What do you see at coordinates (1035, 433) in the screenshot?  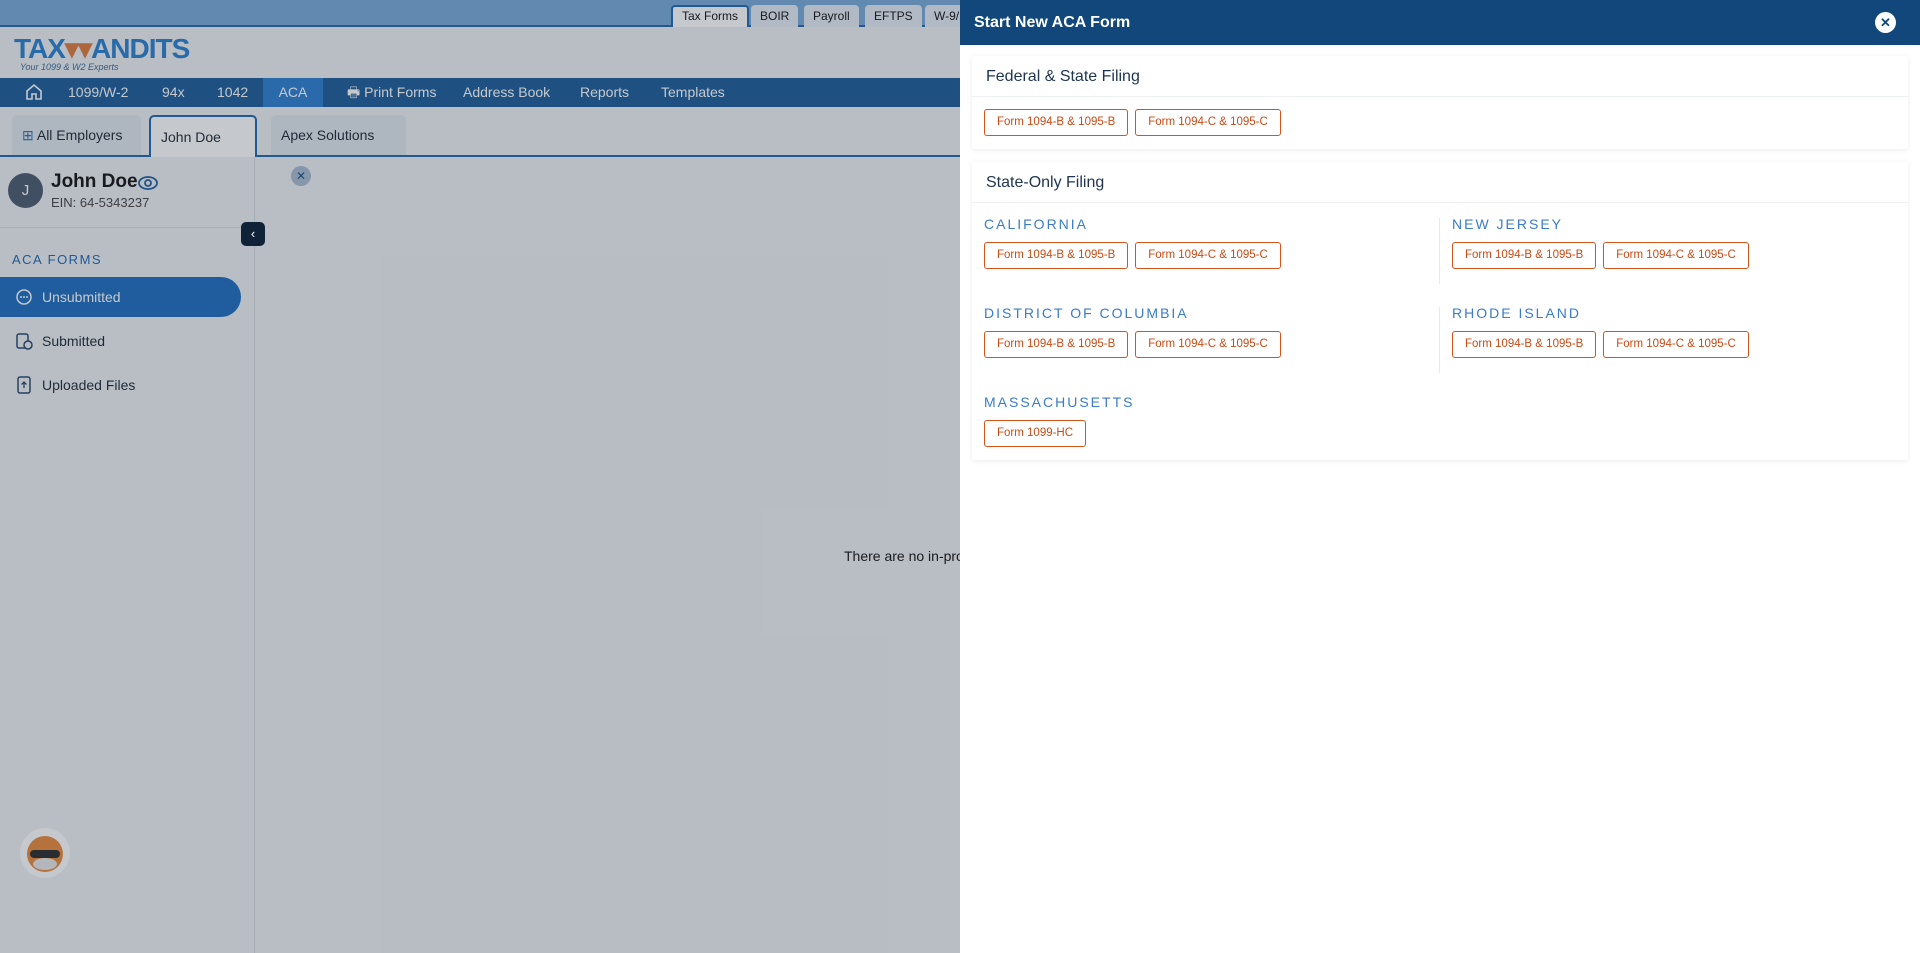 I see `form-1099hc-button: Form 1099-HC` at bounding box center [1035, 433].